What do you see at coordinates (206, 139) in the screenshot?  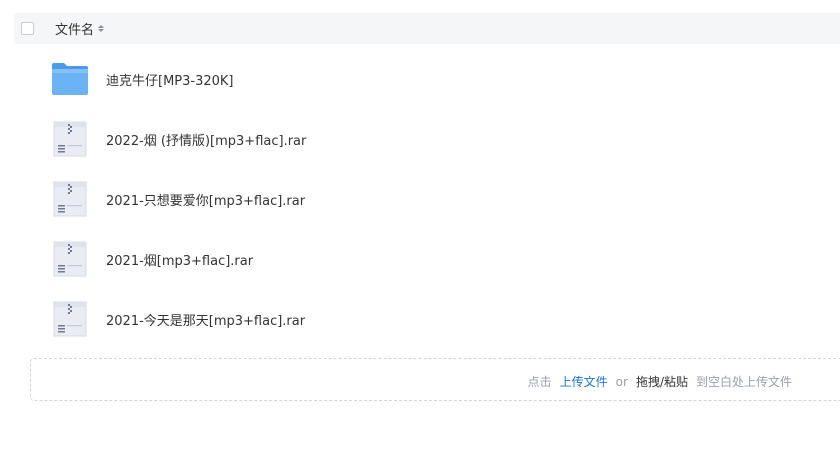 I see `file-name: 2022-烟 (抒情版)[mp3+flac].rar` at bounding box center [206, 139].